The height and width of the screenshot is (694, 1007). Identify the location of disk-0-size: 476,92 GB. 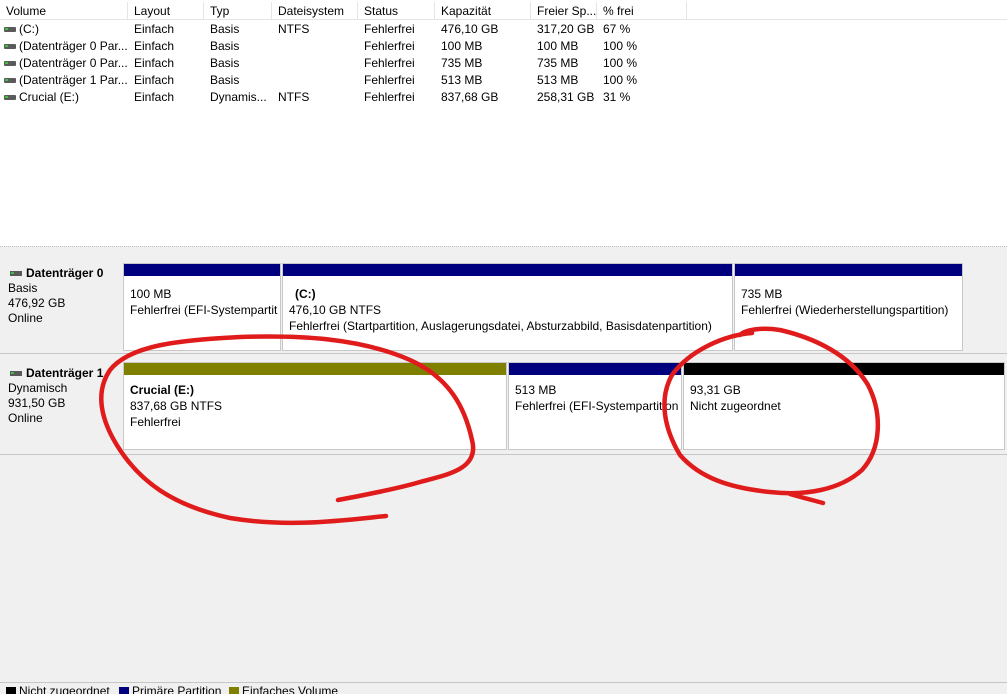
(37, 303).